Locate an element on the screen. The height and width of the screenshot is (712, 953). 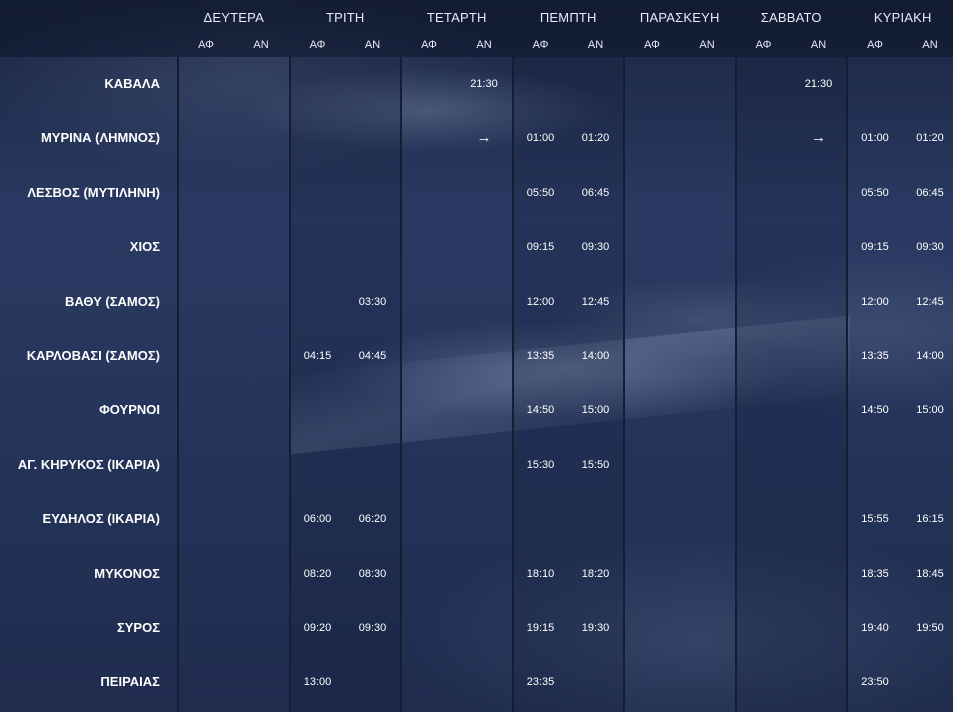
departure-time: 04:45 is located at coordinates (372, 356).